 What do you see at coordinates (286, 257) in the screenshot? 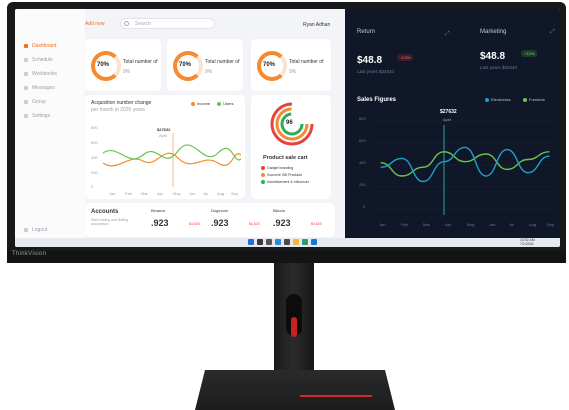
I see `monitor-chin` at bounding box center [286, 257].